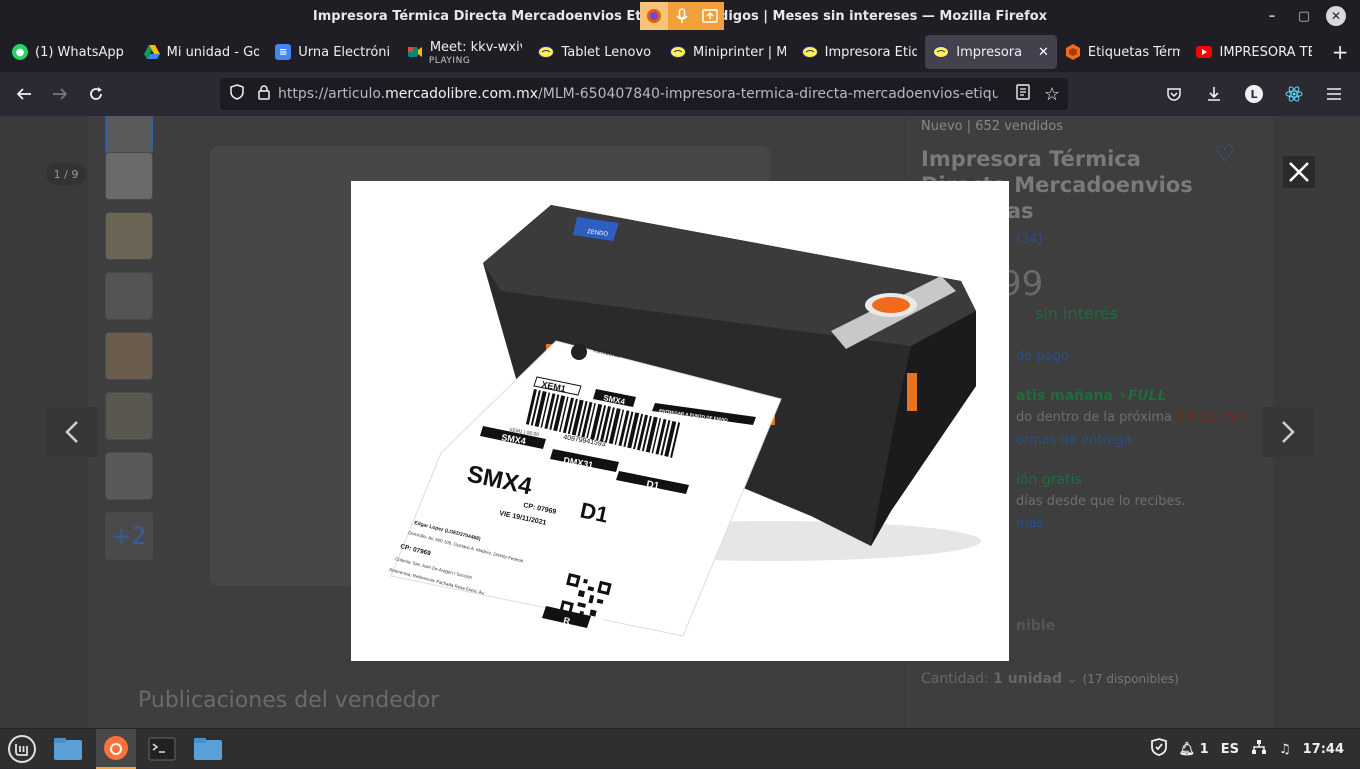 Image resolution: width=1360 pixels, height=769 pixels. Describe the element at coordinates (20, 52) in the screenshot. I see `whatsapp-icon: ●` at that location.